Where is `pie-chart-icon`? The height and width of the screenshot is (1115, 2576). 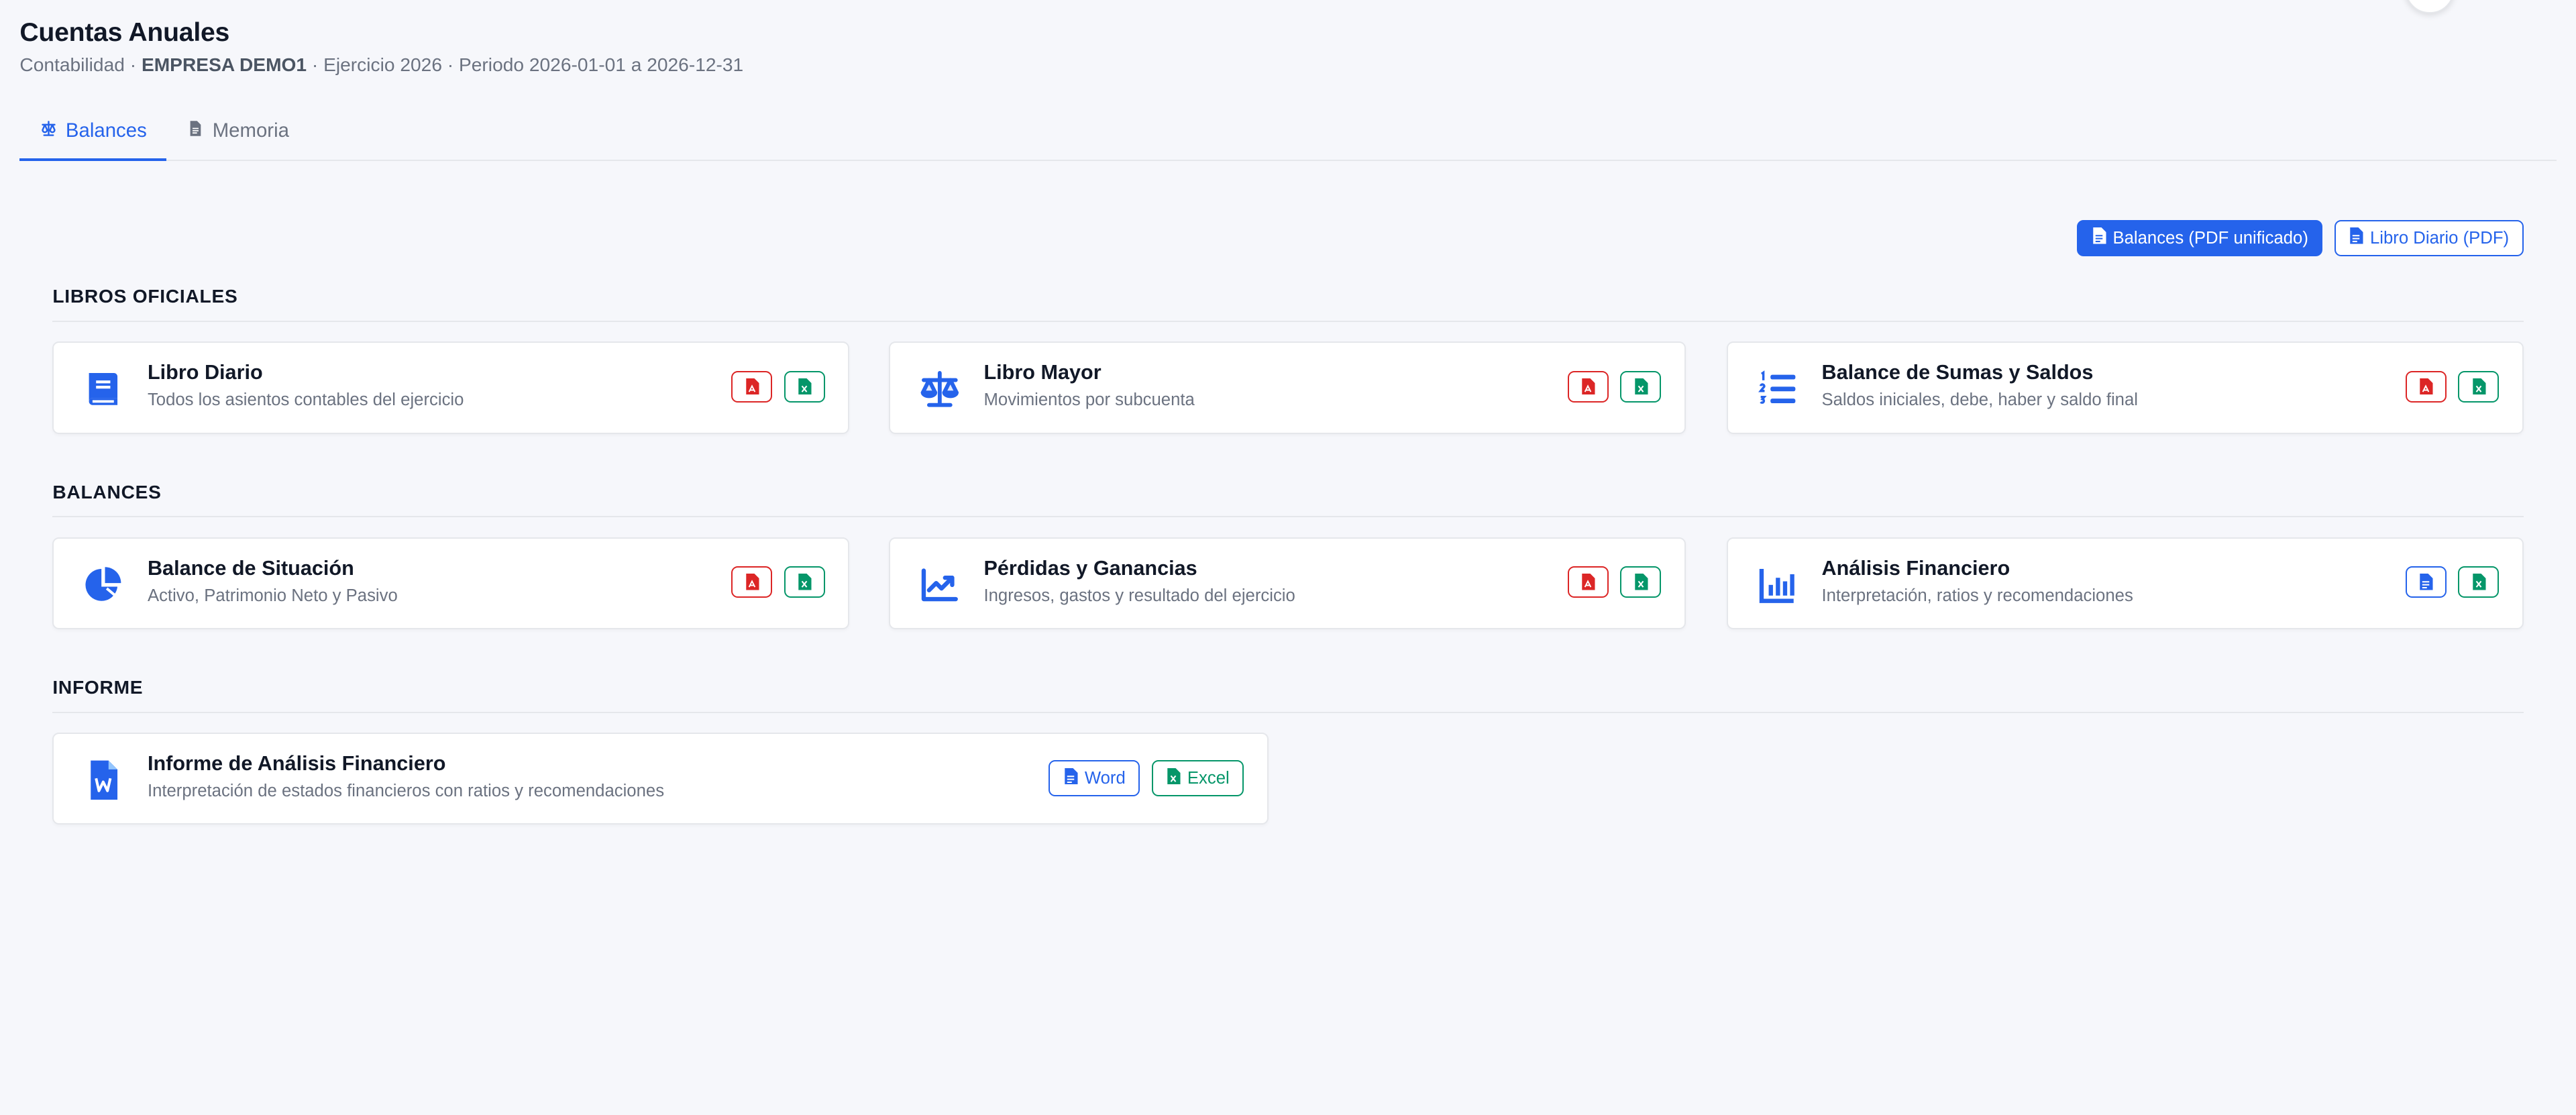 pie-chart-icon is located at coordinates (103, 585).